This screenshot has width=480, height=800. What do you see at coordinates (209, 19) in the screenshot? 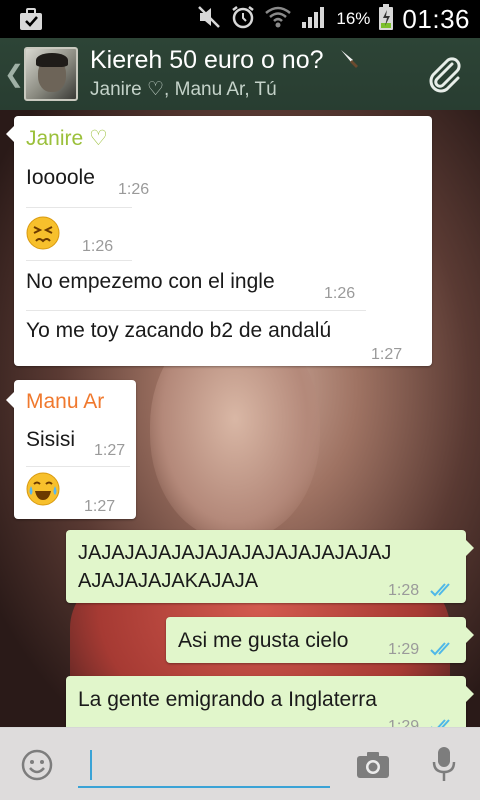
I see `mute-icon` at bounding box center [209, 19].